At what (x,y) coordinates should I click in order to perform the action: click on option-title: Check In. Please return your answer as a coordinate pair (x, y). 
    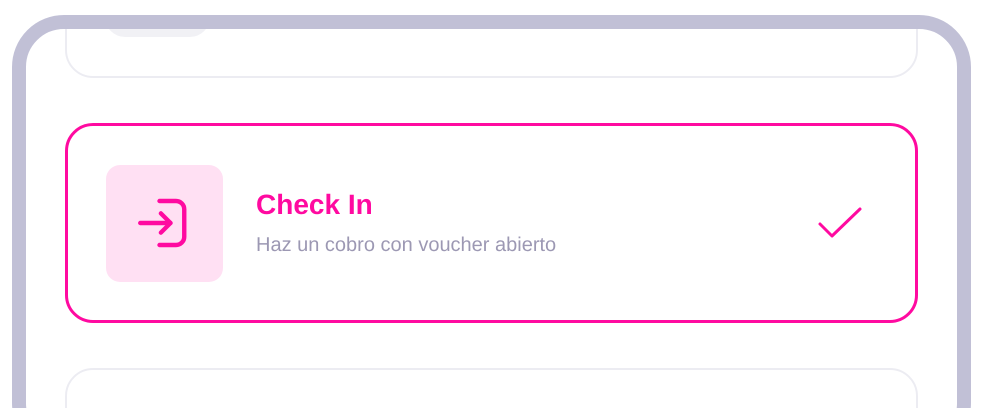
    Looking at the image, I should click on (315, 205).